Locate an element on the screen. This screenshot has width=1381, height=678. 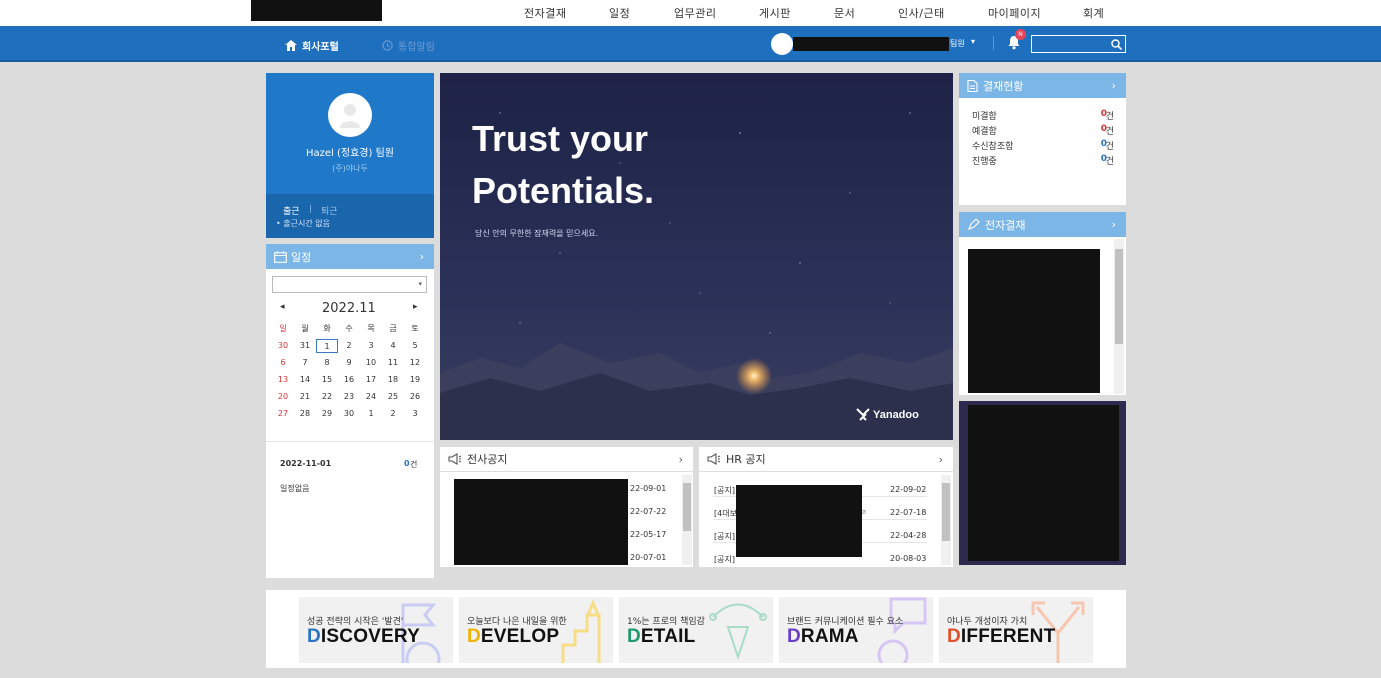
calendar-day: 6 is located at coordinates (283, 363).